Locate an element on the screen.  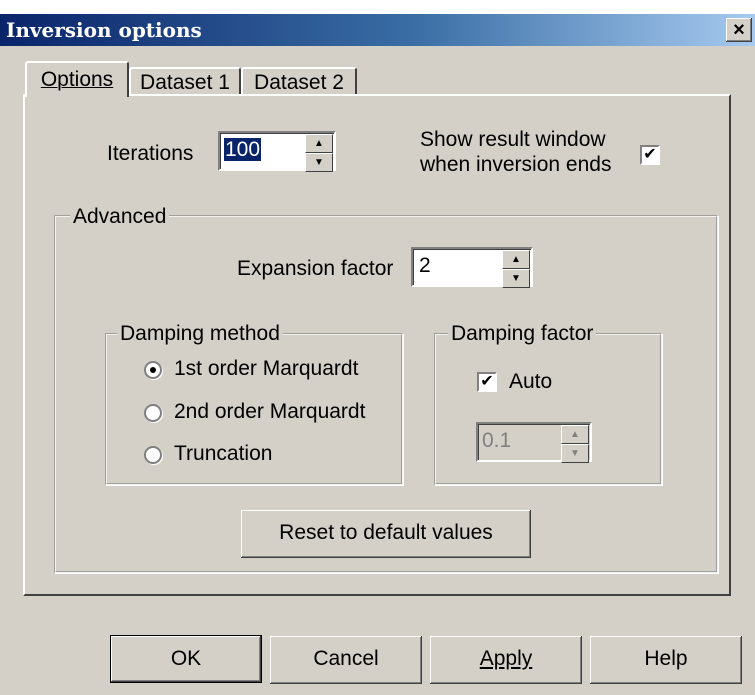
auto-label: Auto is located at coordinates (530, 382).